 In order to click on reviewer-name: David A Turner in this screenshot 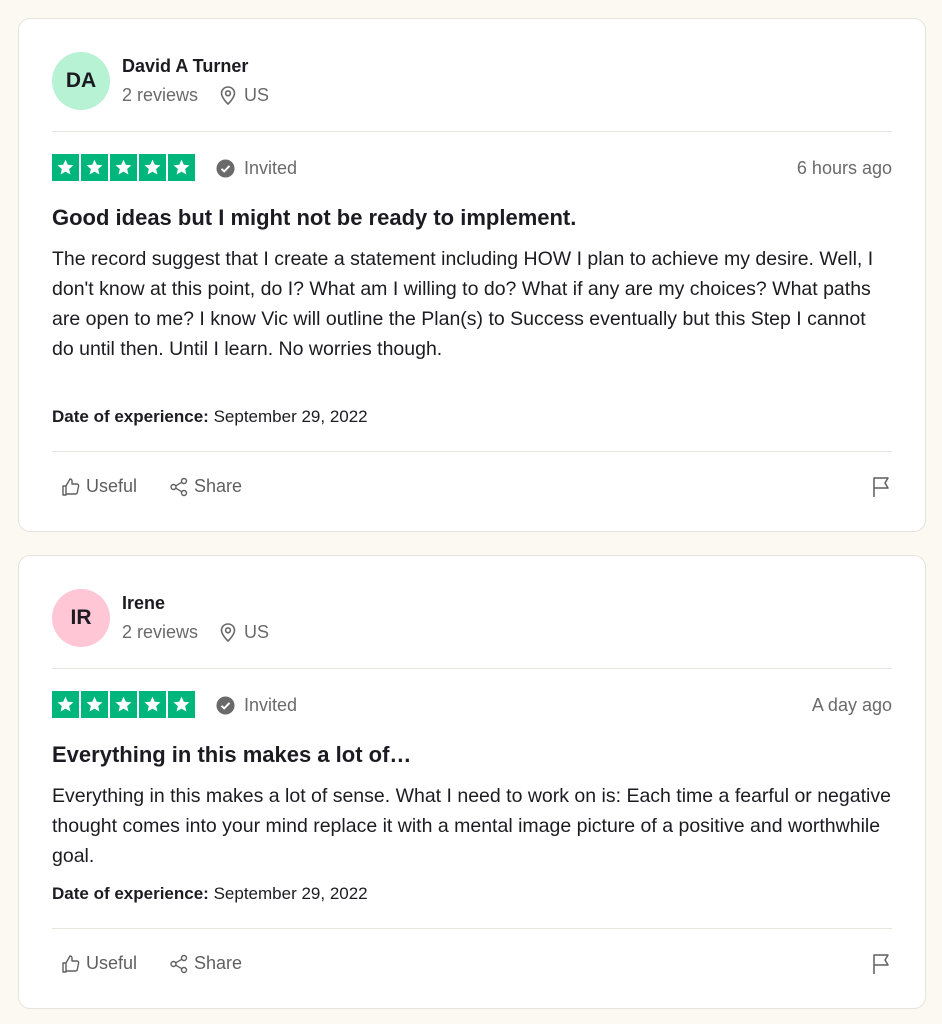, I will do `click(185, 66)`.